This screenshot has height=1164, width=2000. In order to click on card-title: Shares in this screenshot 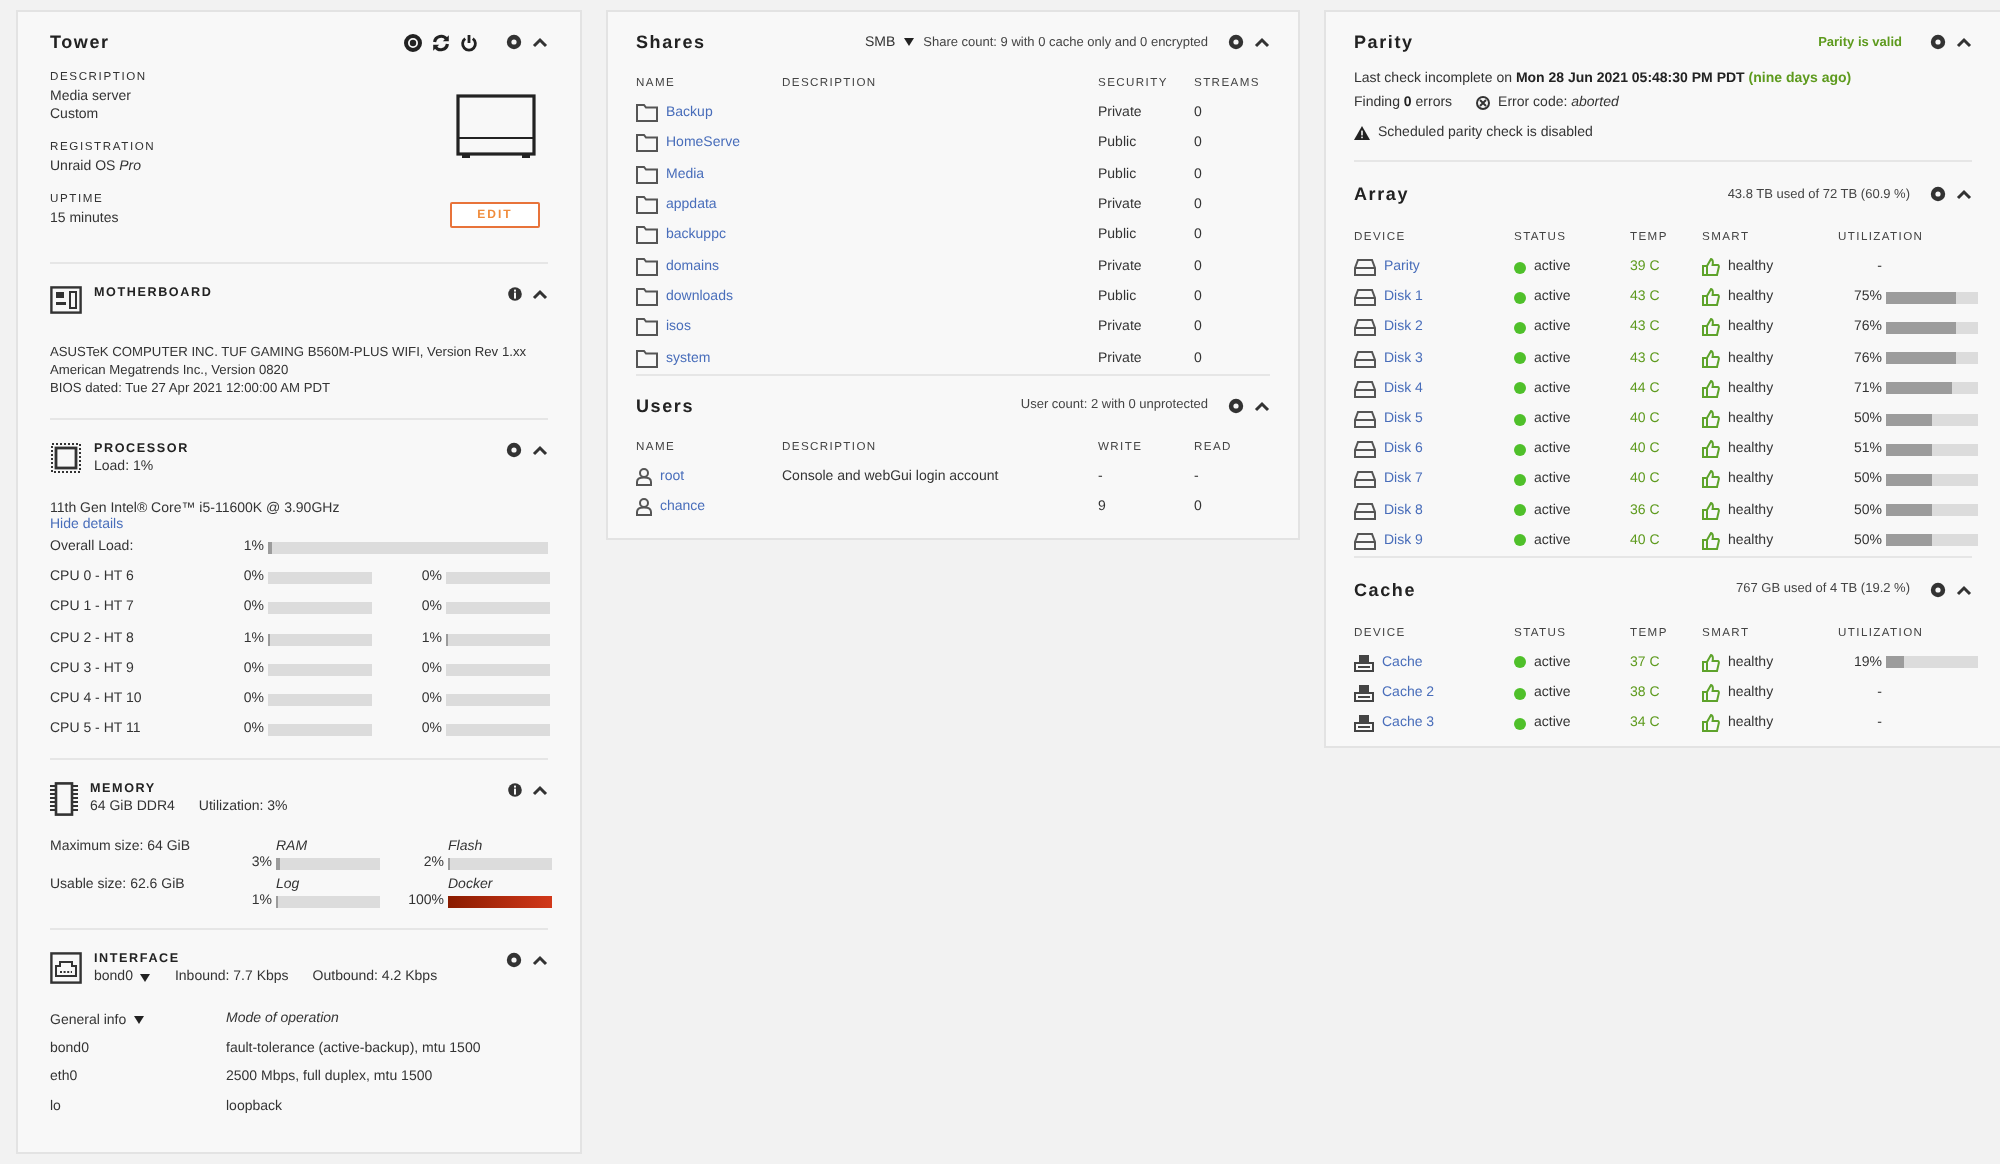, I will do `click(671, 42)`.